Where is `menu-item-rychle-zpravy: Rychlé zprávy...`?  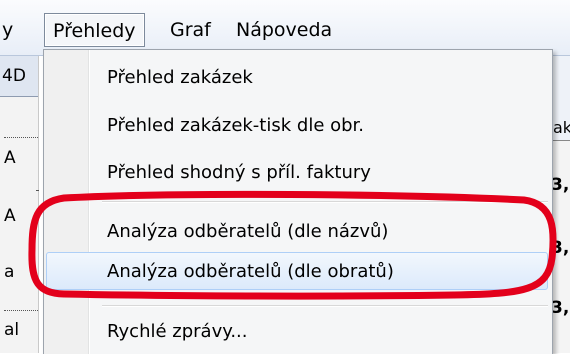 menu-item-rychle-zpravy: Rychlé zprávy... is located at coordinates (297, 332).